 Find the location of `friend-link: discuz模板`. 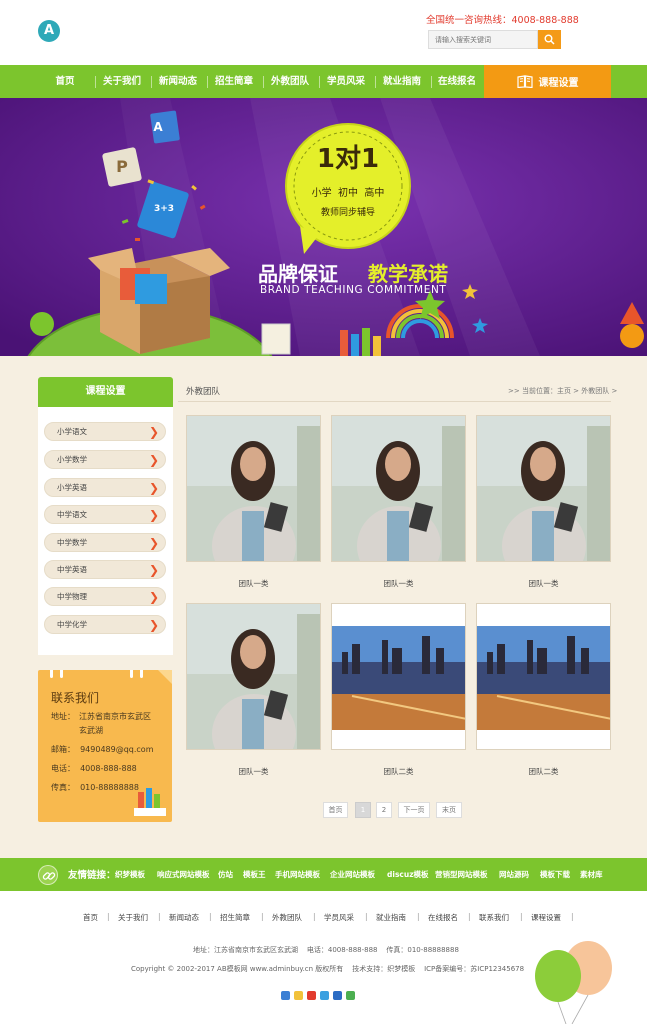

friend-link: discuz模板 is located at coordinates (408, 874).